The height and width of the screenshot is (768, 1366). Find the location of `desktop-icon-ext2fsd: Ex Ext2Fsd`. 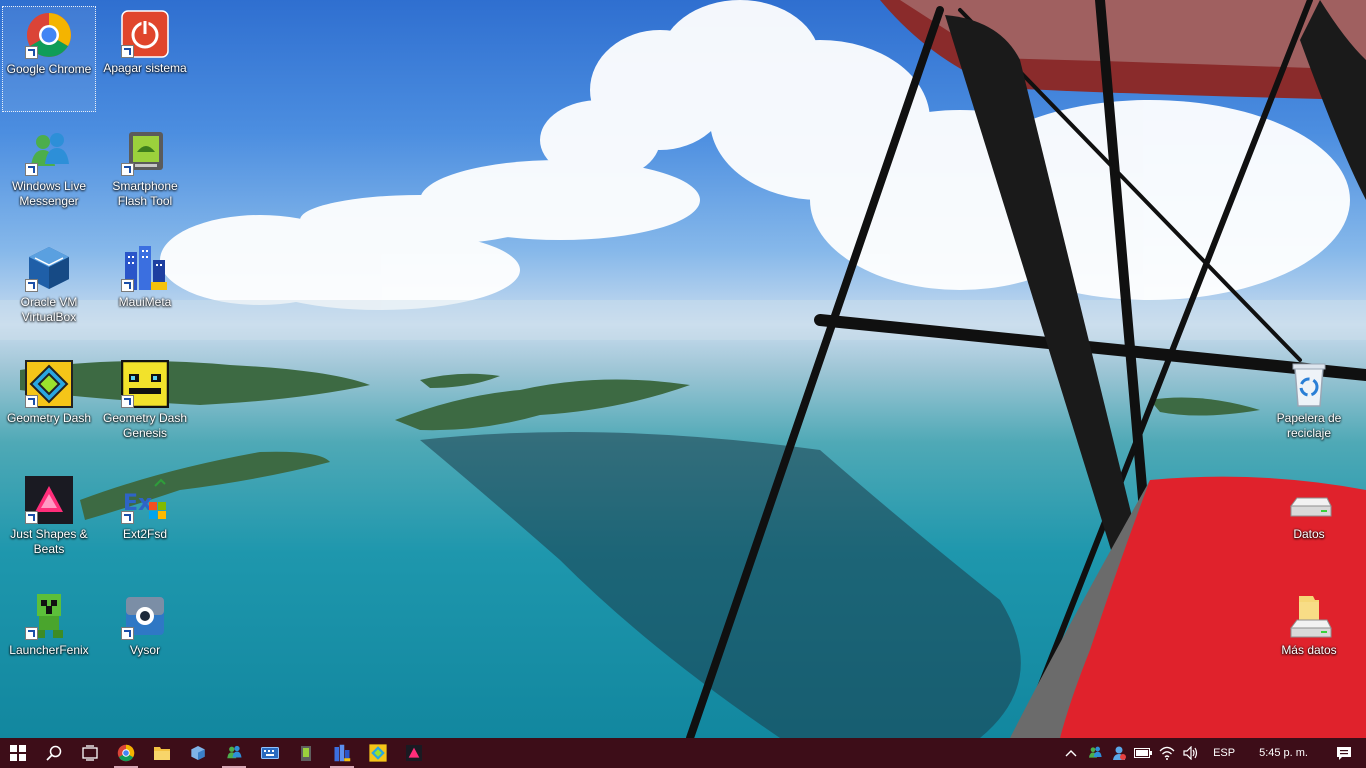

desktop-icon-ext2fsd: Ex Ext2Fsd is located at coordinates (145, 525).